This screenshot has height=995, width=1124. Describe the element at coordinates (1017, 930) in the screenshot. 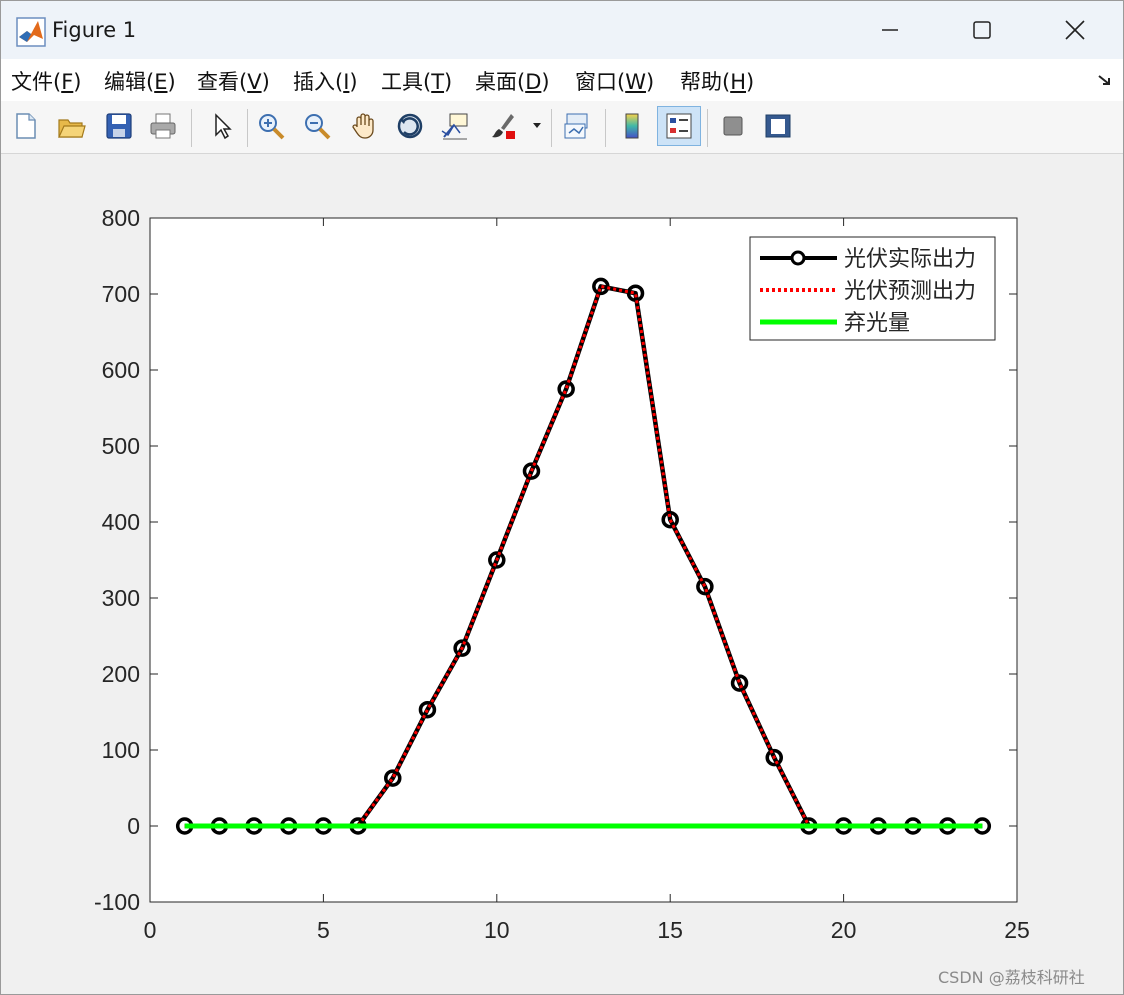

I see `x-tick-label: 25` at that location.